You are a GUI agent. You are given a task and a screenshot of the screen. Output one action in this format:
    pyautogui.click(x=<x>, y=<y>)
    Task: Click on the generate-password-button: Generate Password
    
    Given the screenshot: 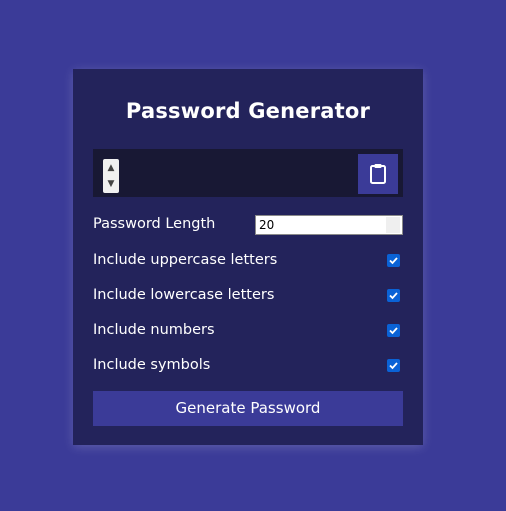 What is the action you would take?
    pyautogui.click(x=248, y=408)
    